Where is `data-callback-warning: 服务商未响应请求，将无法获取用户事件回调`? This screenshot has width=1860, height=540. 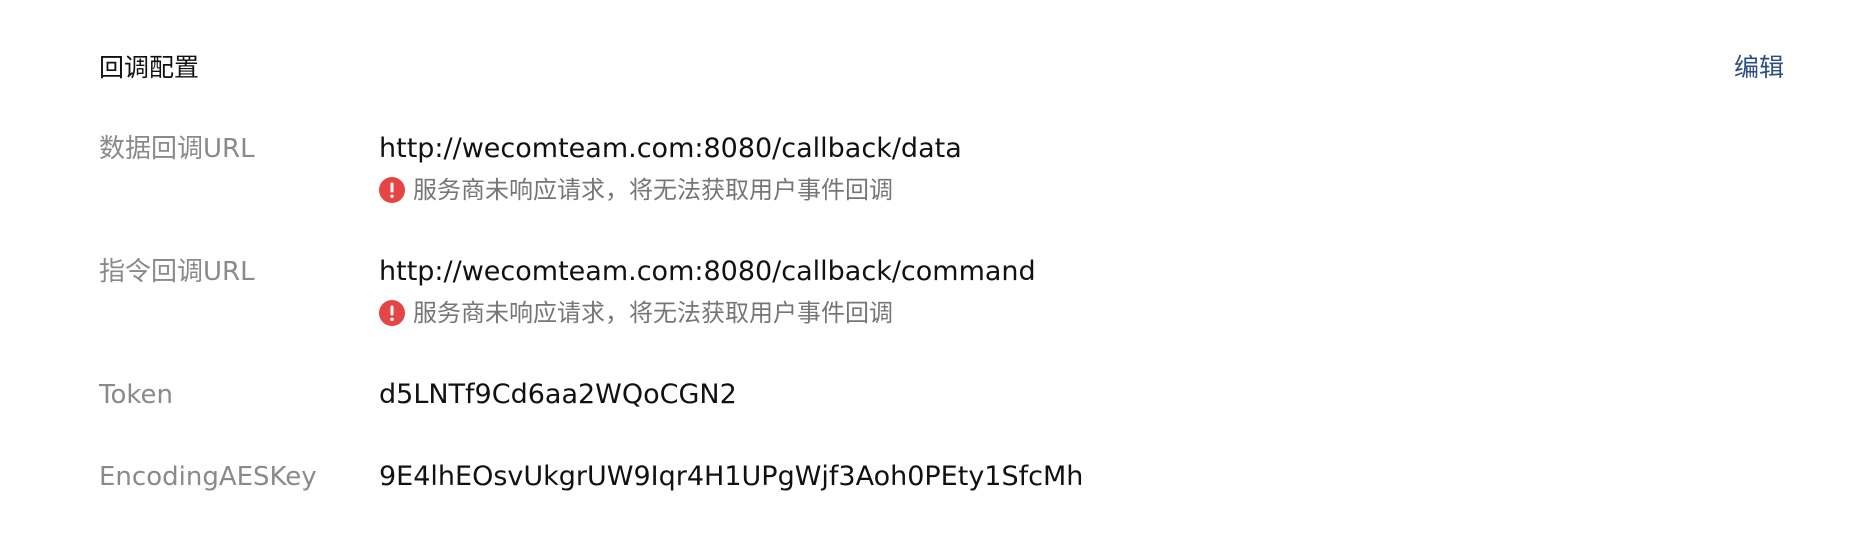
data-callback-warning: 服务商未响应请求，将无法获取用户事件回调 is located at coordinates (636, 190).